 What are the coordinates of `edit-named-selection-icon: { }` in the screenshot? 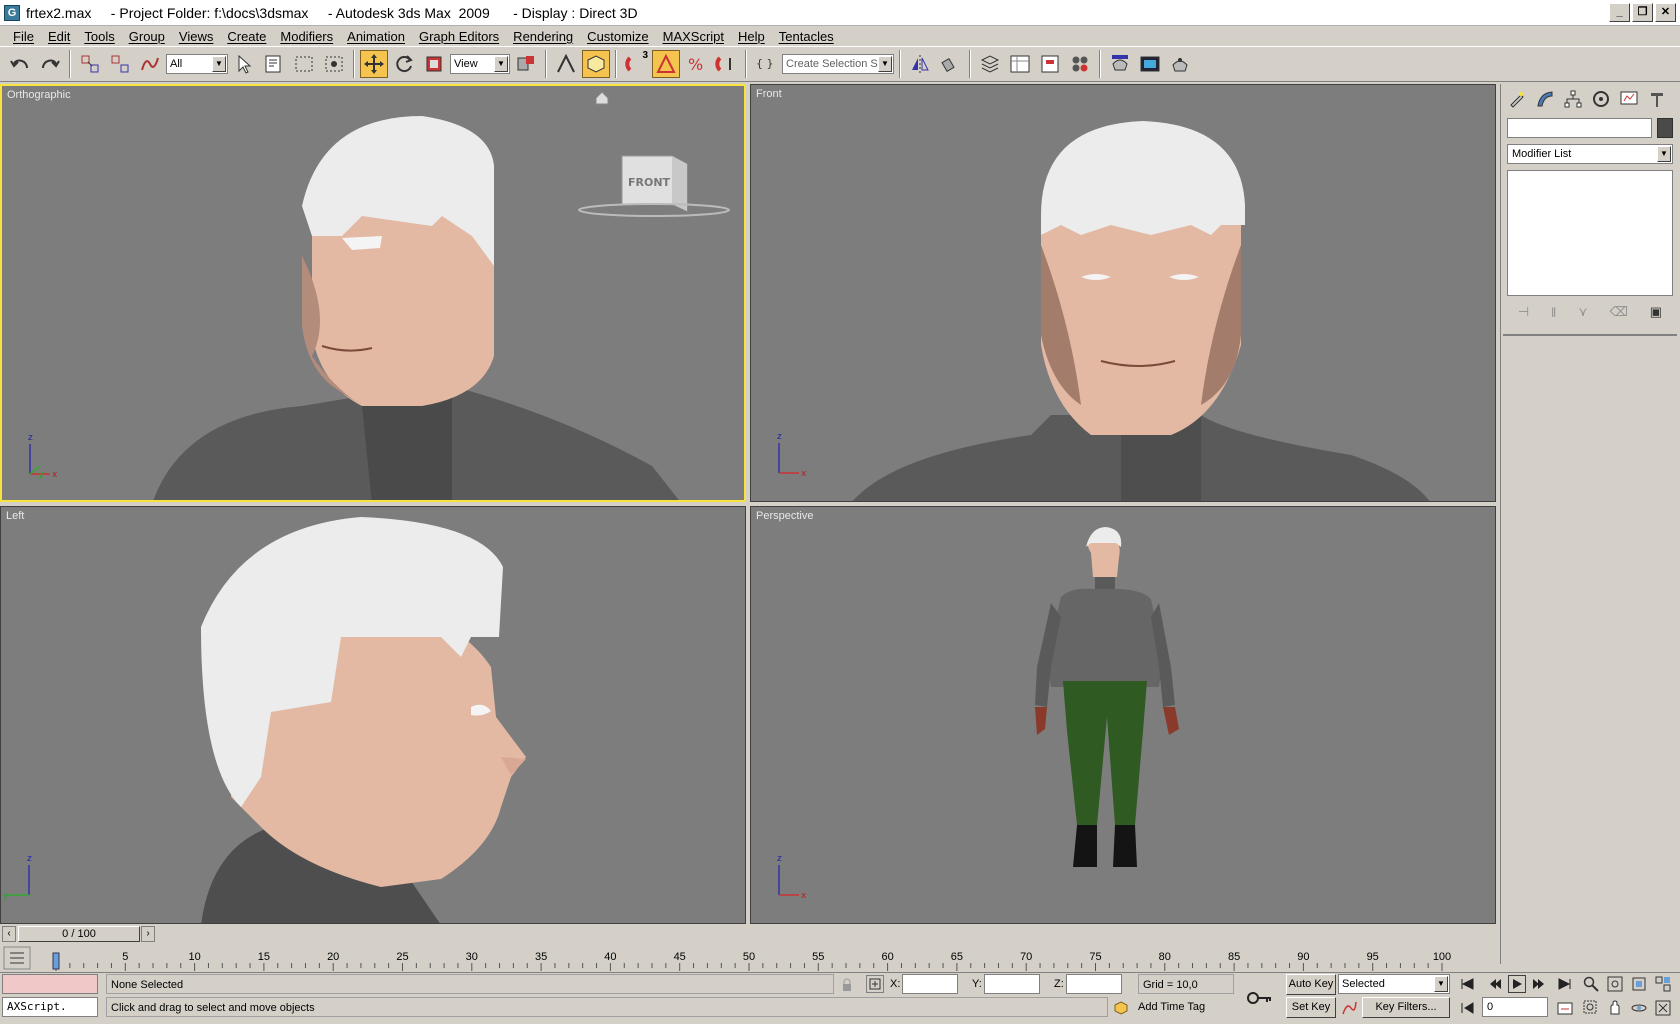 It's located at (766, 64).